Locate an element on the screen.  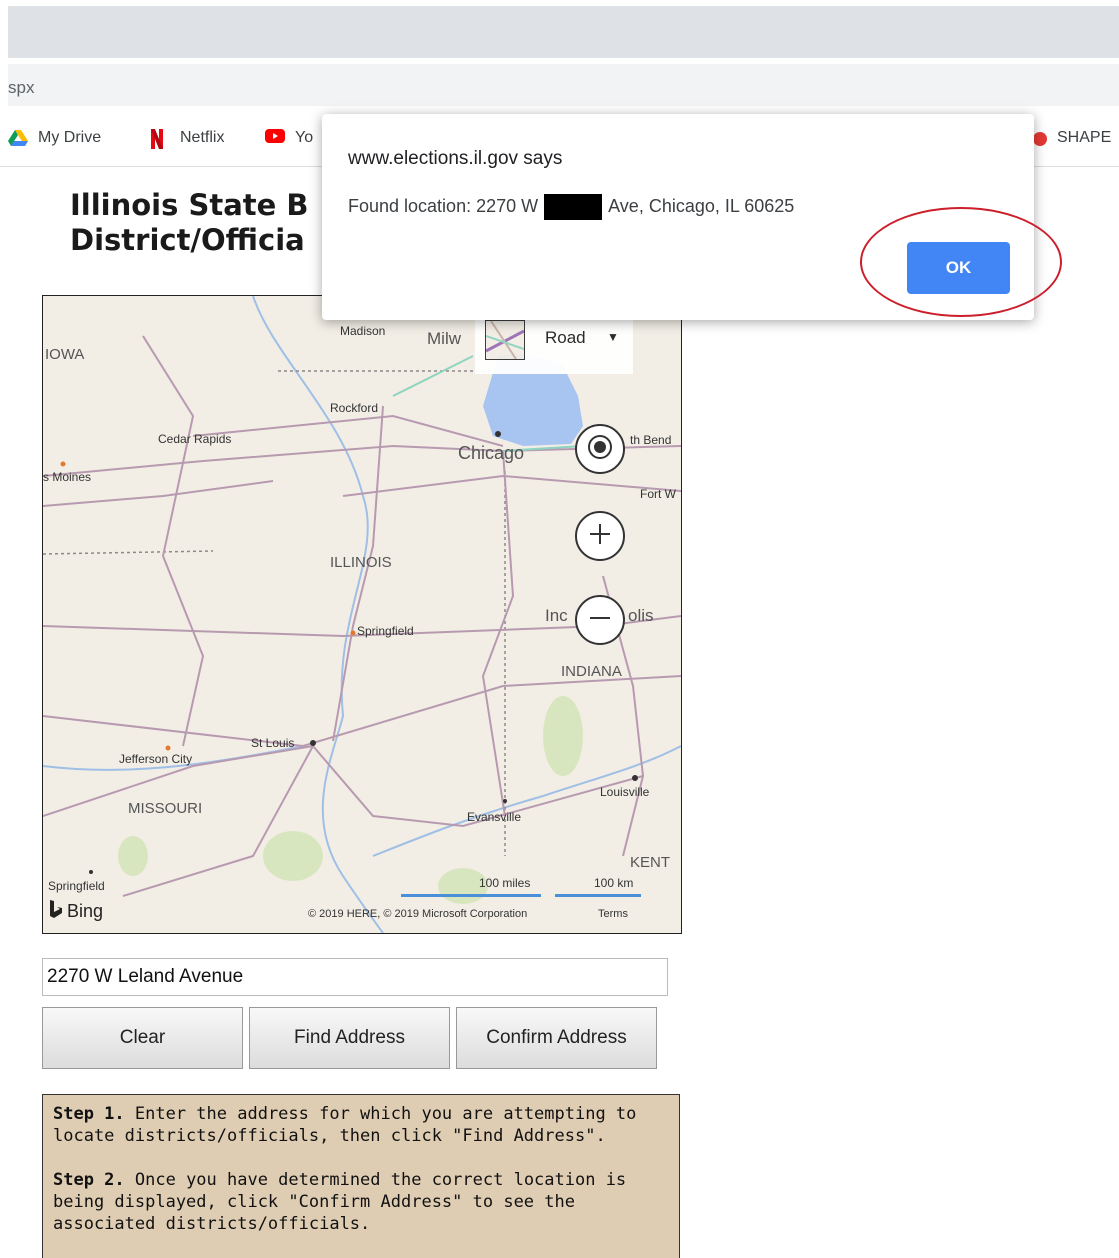
map-label-milwaukee: Milw is located at coordinates (444, 338).